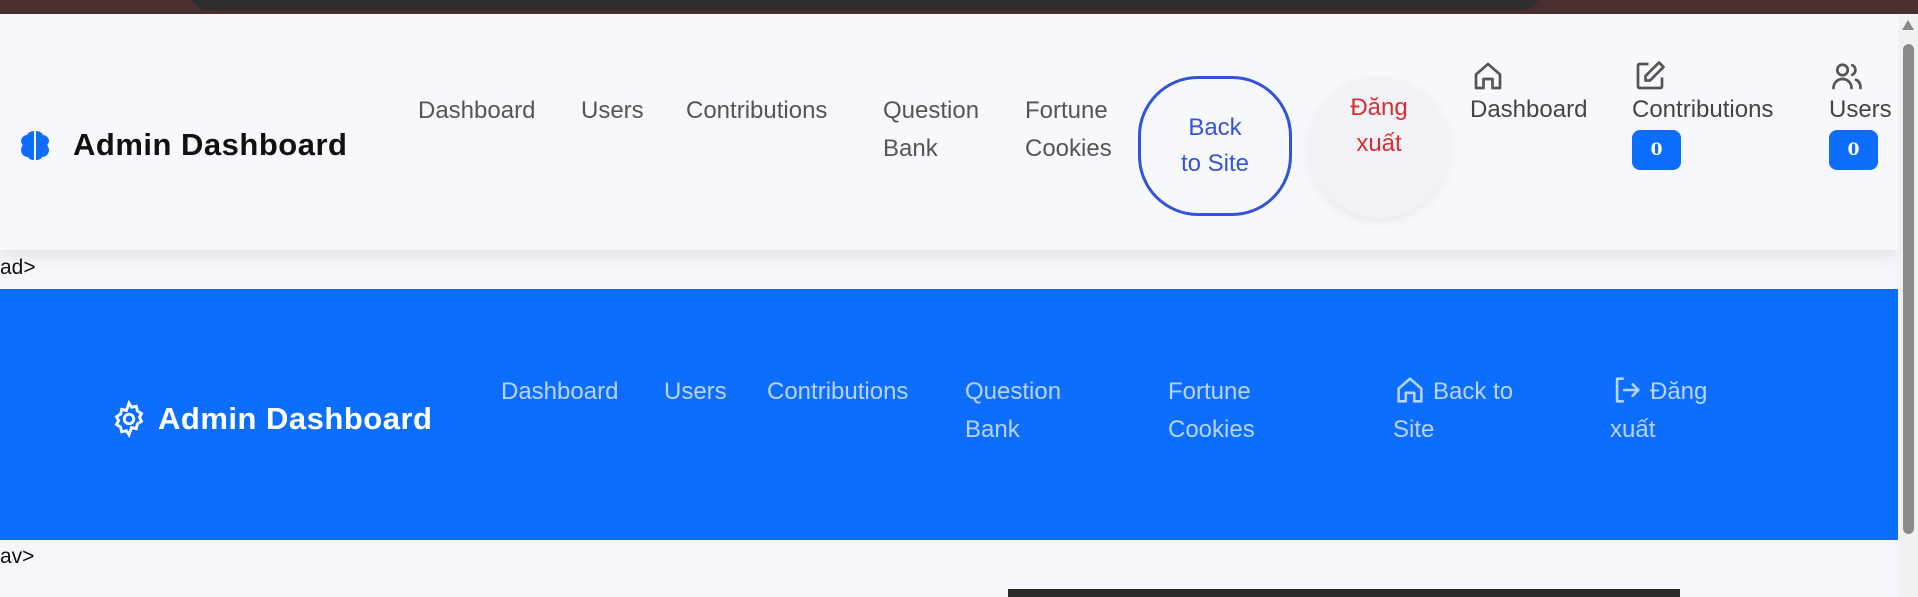 The width and height of the screenshot is (1918, 597). What do you see at coordinates (1379, 125) in the screenshot?
I see `logout-label: Đăng xuất` at bounding box center [1379, 125].